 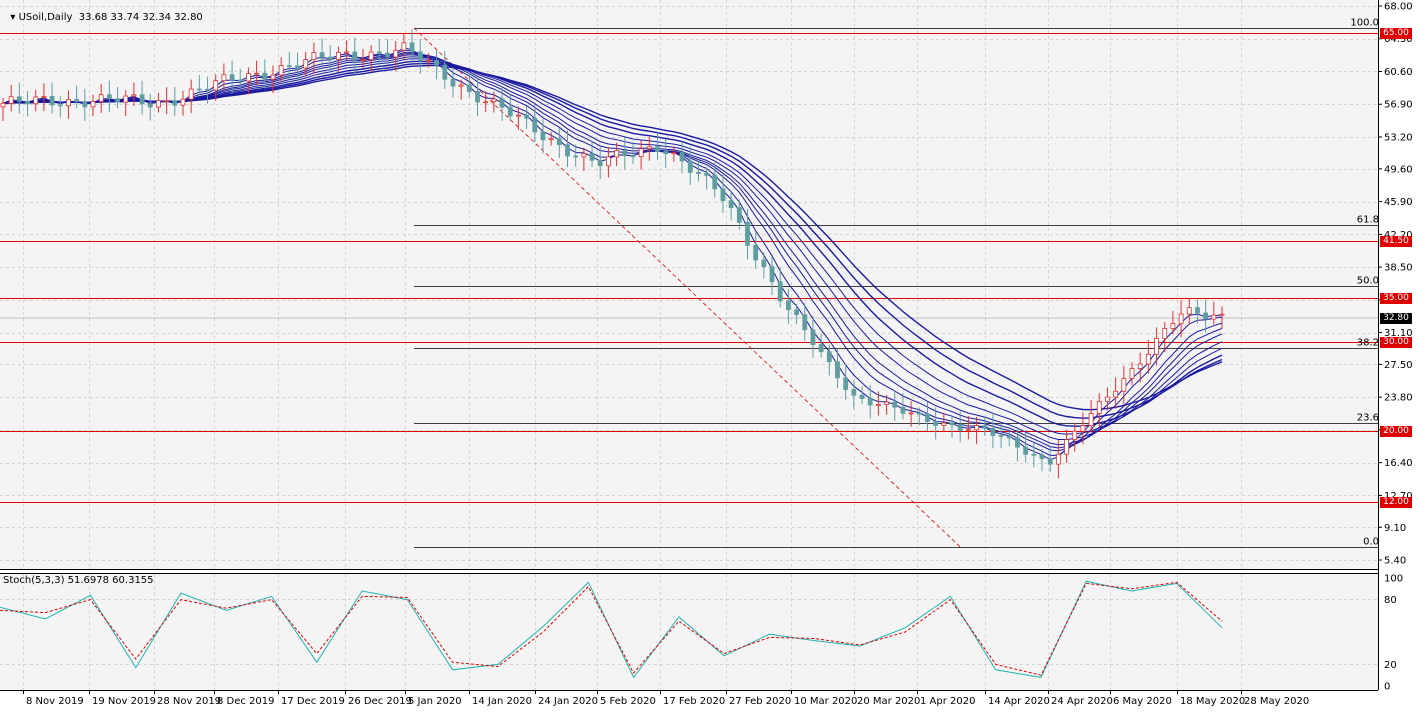 I want to click on date-label: 26 Dec 2019, so click(x=380, y=701).